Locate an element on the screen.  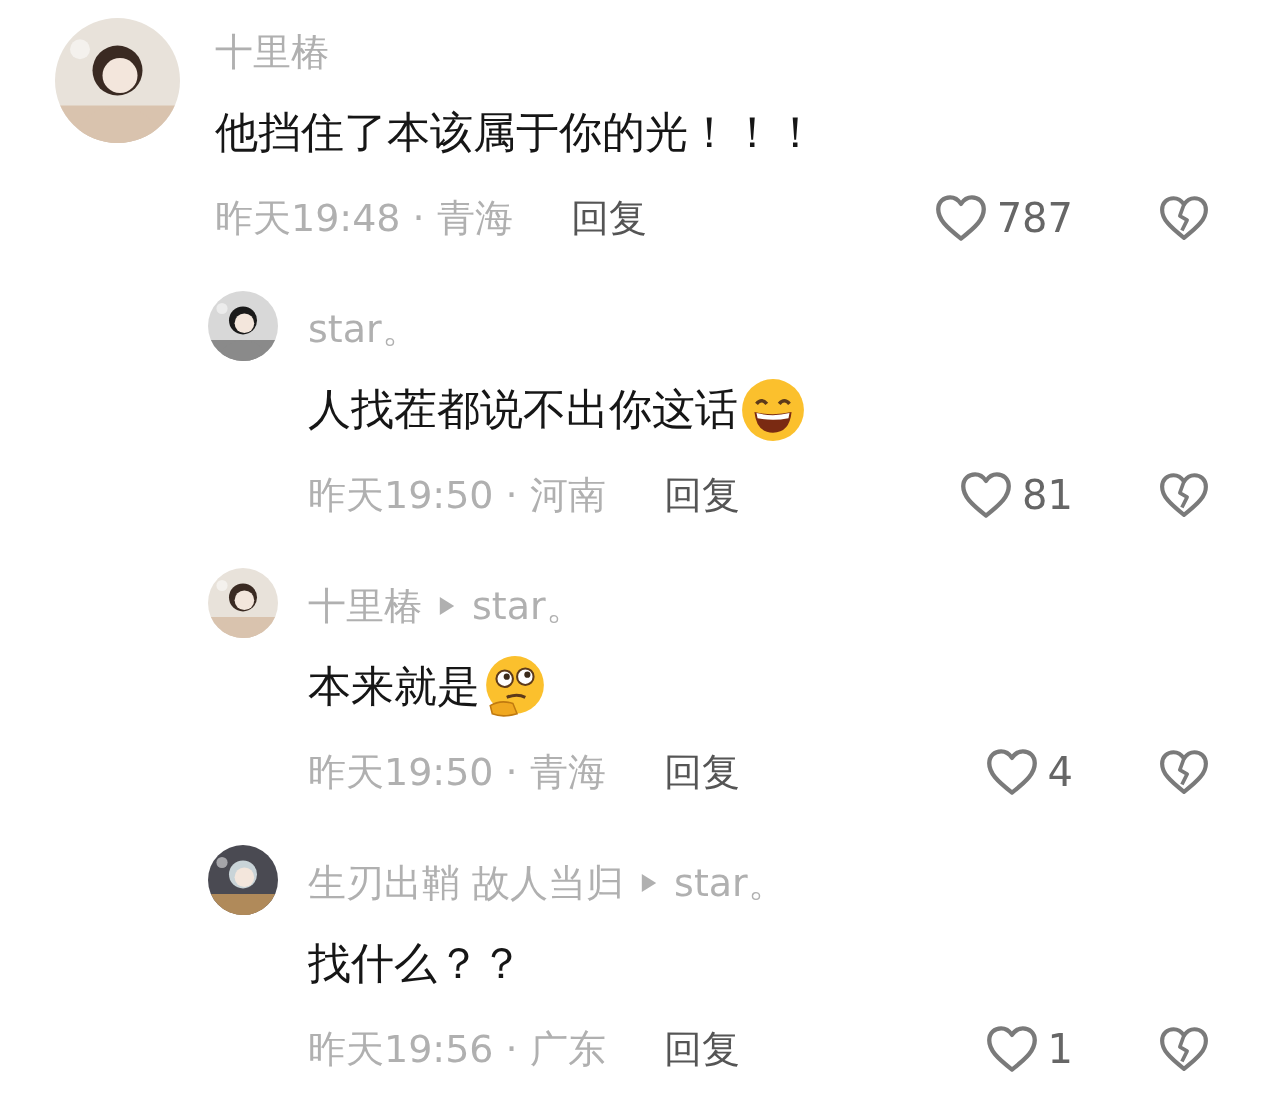
comment-text: 人找茬都说不出你这话 is located at coordinates (523, 409).